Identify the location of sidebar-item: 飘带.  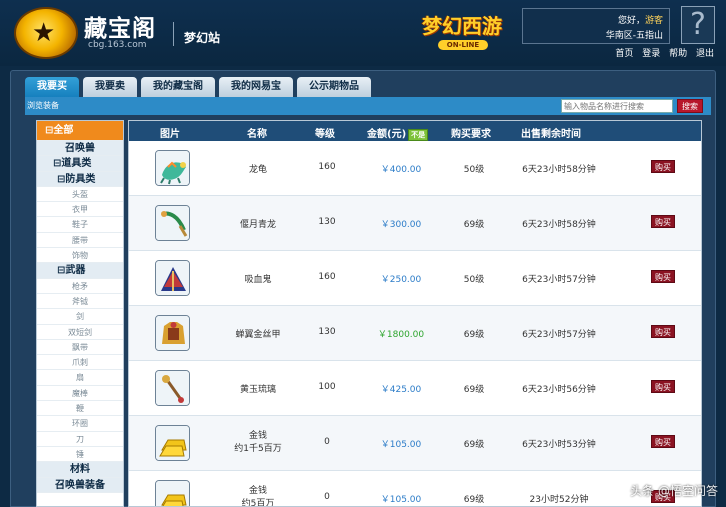
(80, 348).